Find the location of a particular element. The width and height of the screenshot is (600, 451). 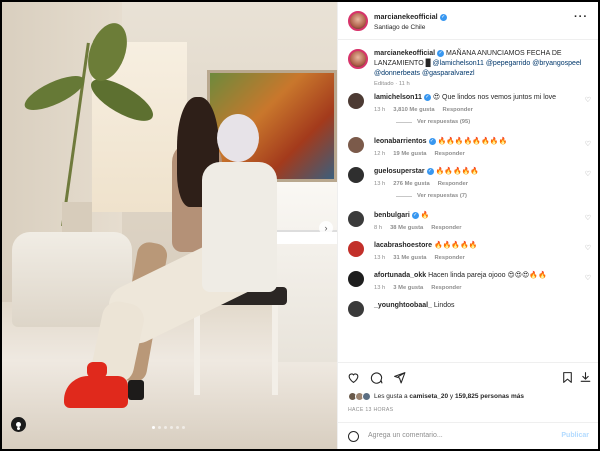

post-location: Santiago de Chile is located at coordinates (399, 27).